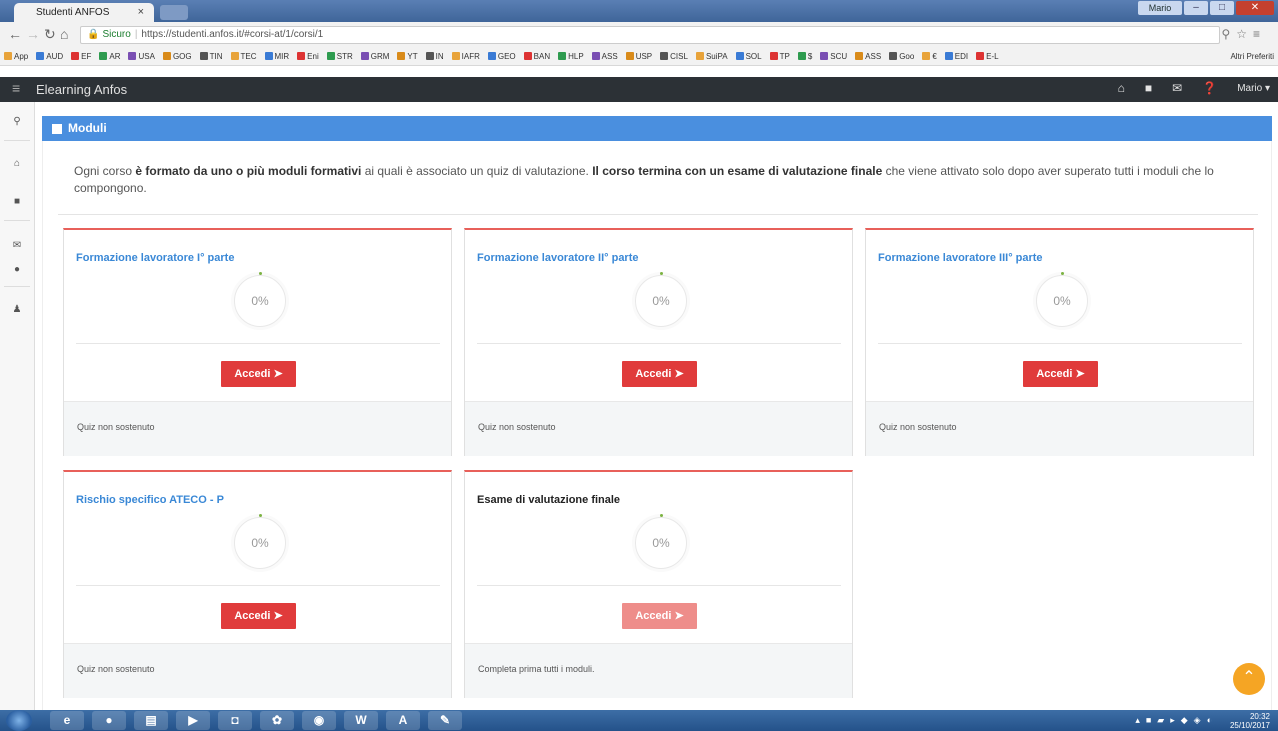  Describe the element at coordinates (403, 720) in the screenshot. I see `pdf-icon: A` at that location.